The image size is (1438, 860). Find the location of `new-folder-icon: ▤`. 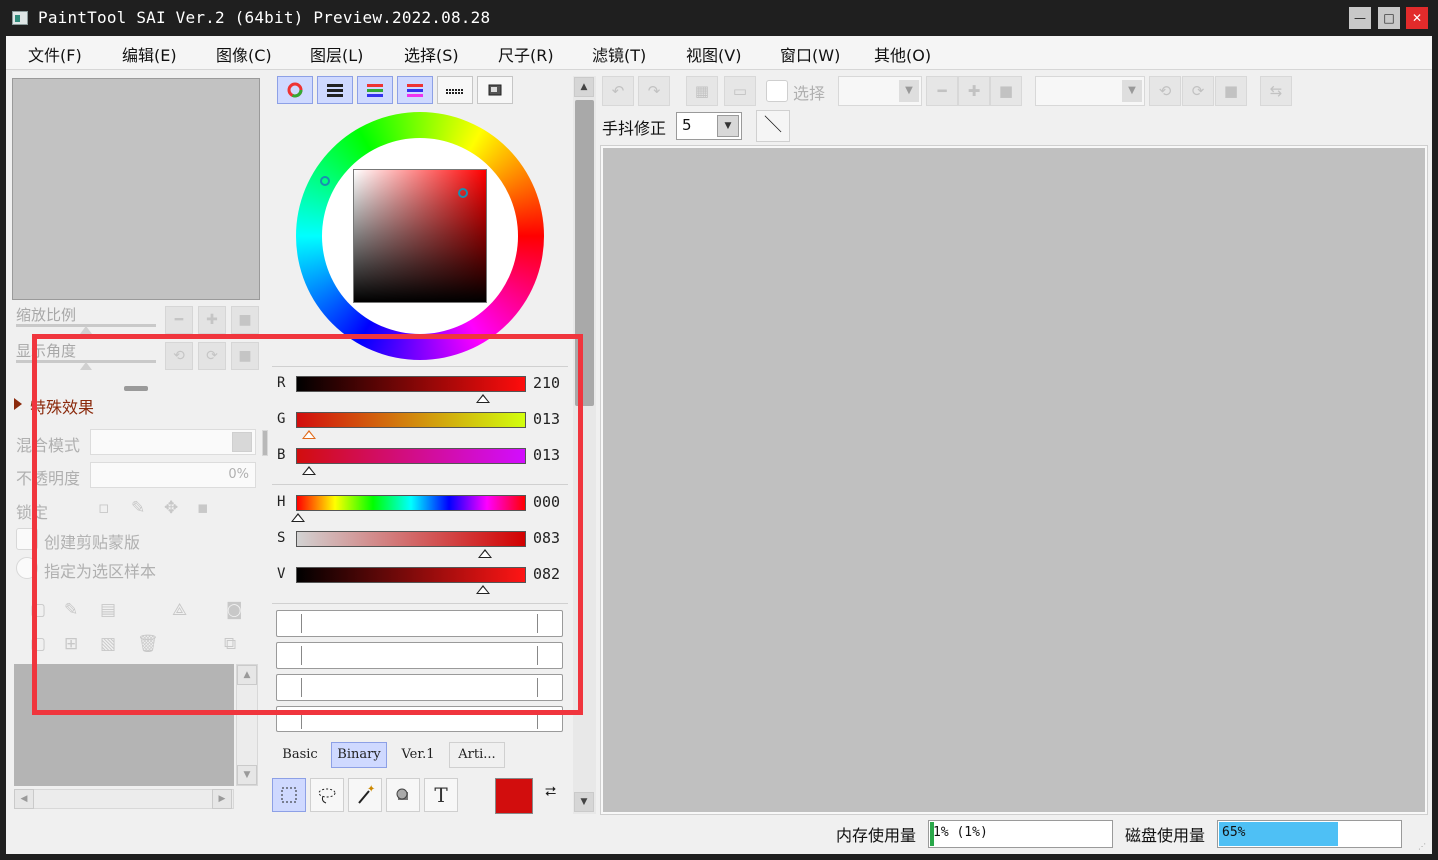

new-folder-icon: ▤ is located at coordinates (108, 610).